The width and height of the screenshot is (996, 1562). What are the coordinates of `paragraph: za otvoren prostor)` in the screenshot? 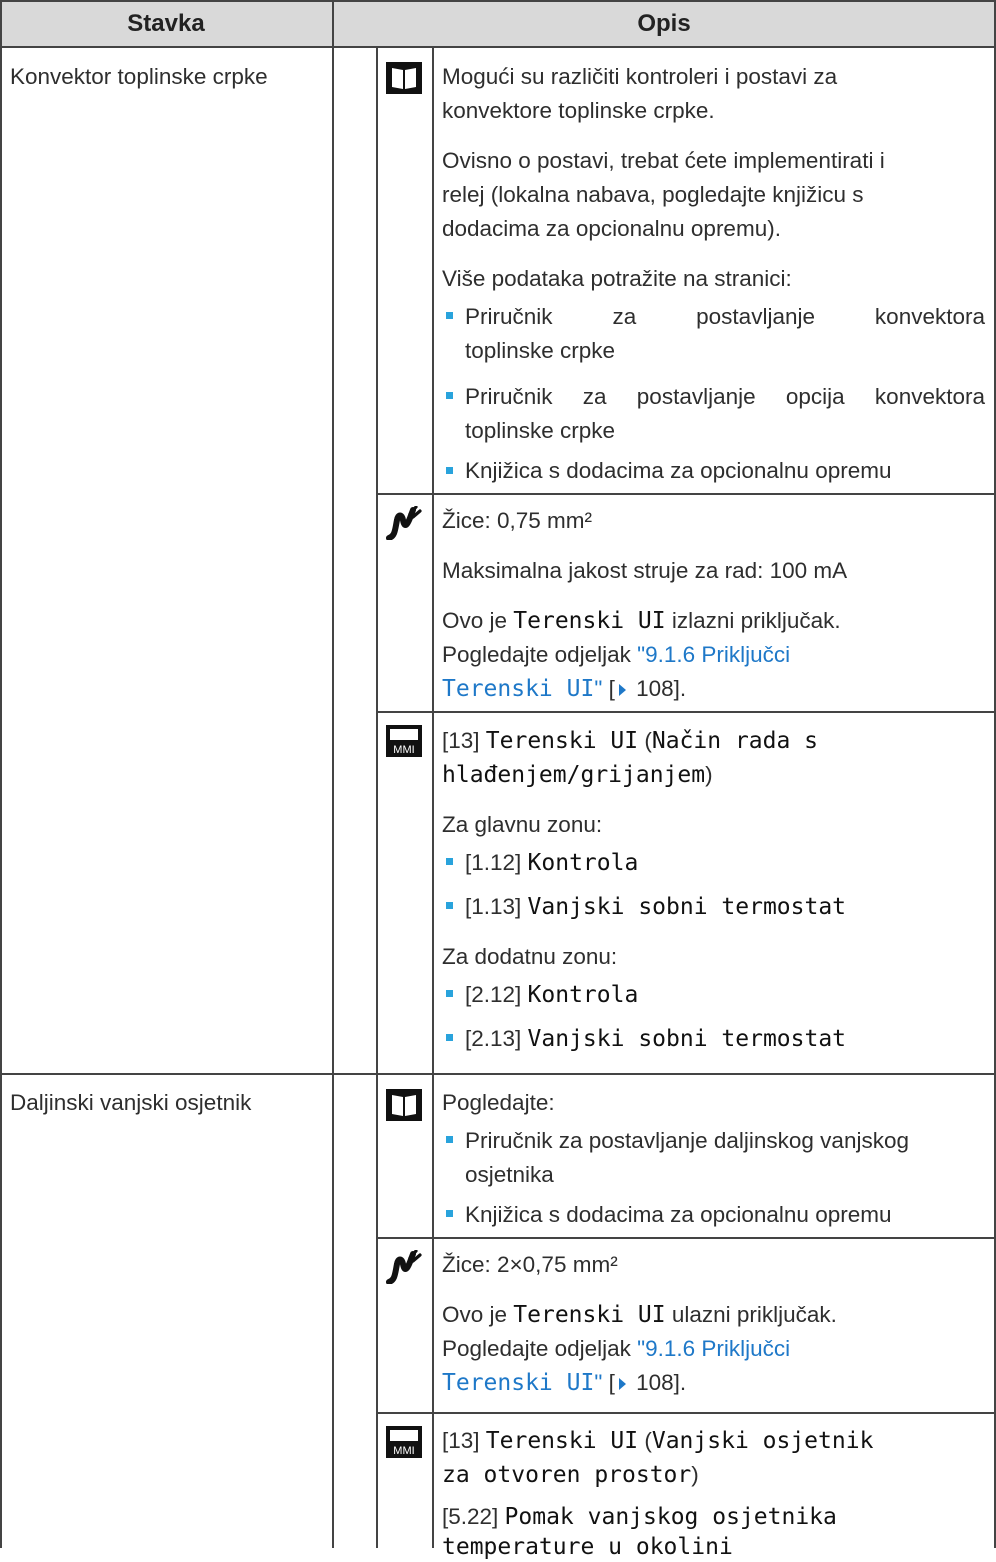 It's located at (570, 1475).